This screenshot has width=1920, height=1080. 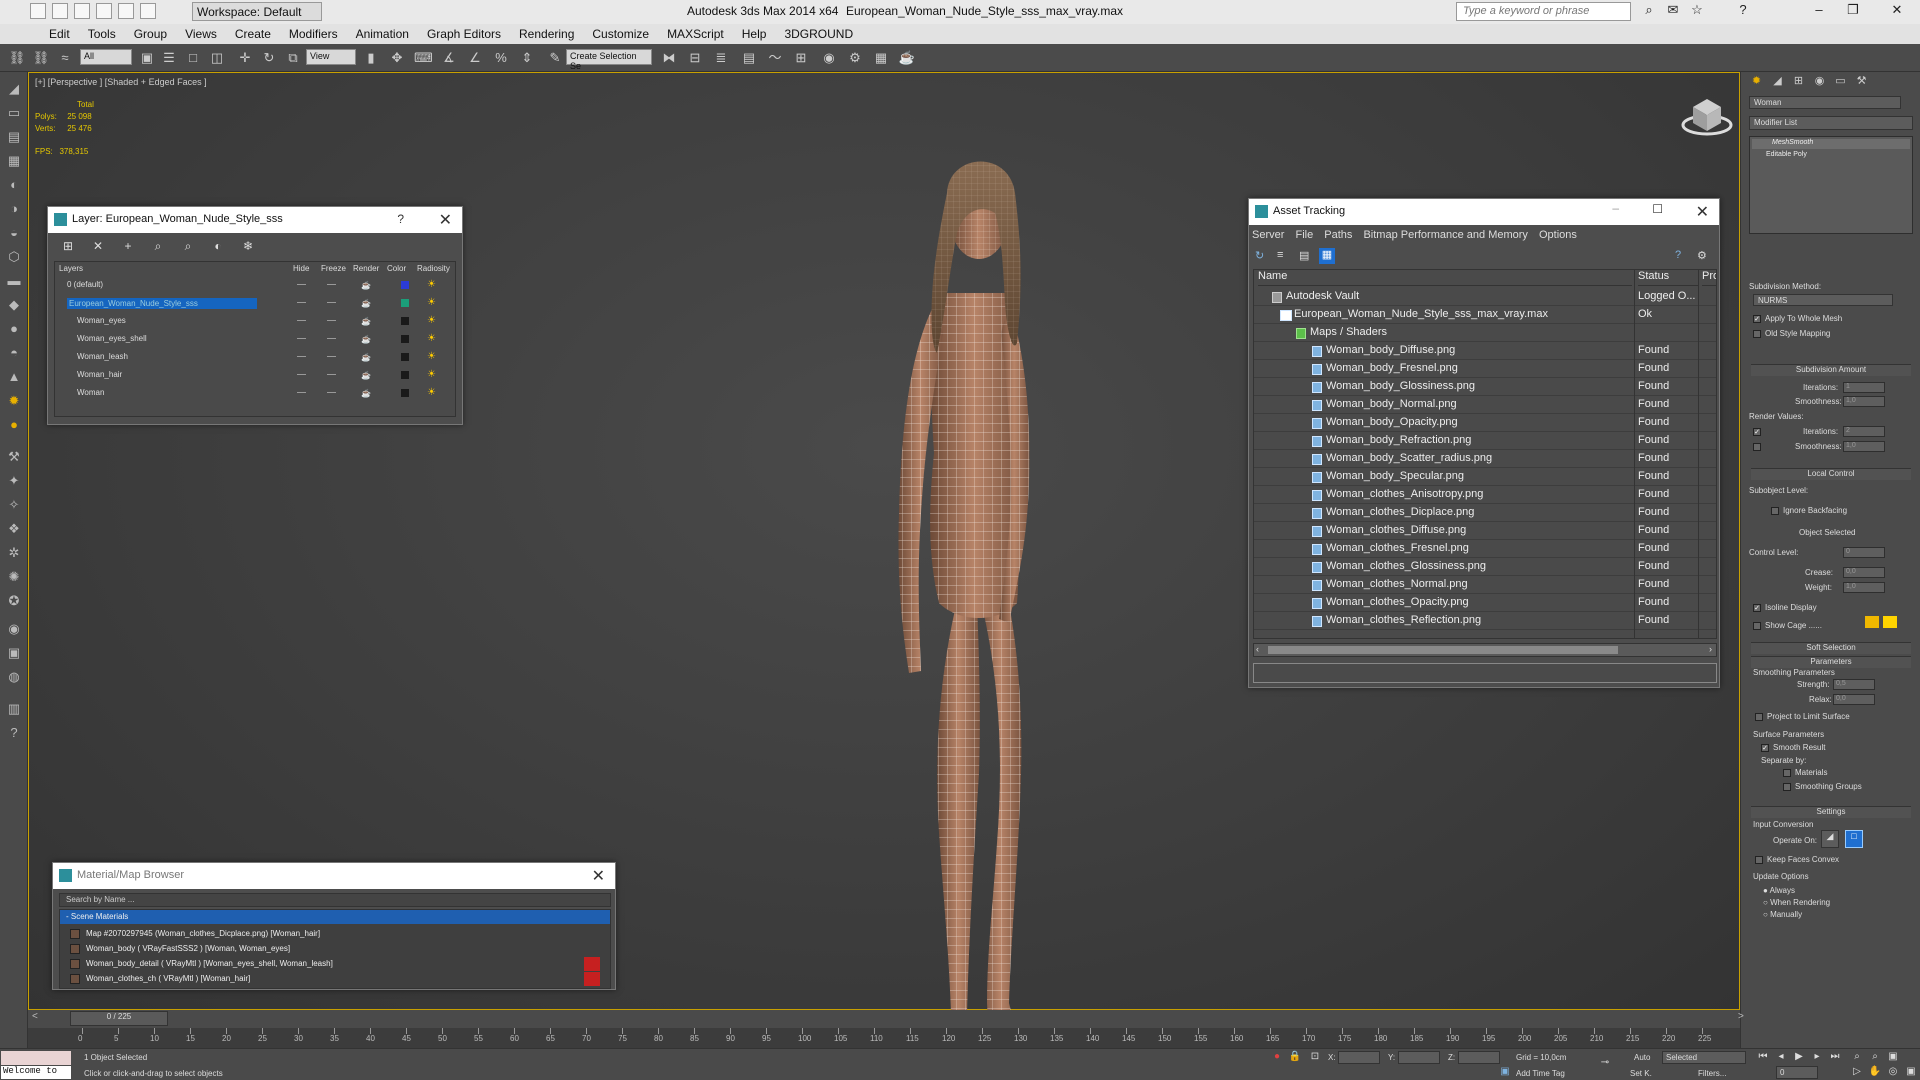 What do you see at coordinates (829, 58) in the screenshot?
I see `material-editor-icon: ◉` at bounding box center [829, 58].